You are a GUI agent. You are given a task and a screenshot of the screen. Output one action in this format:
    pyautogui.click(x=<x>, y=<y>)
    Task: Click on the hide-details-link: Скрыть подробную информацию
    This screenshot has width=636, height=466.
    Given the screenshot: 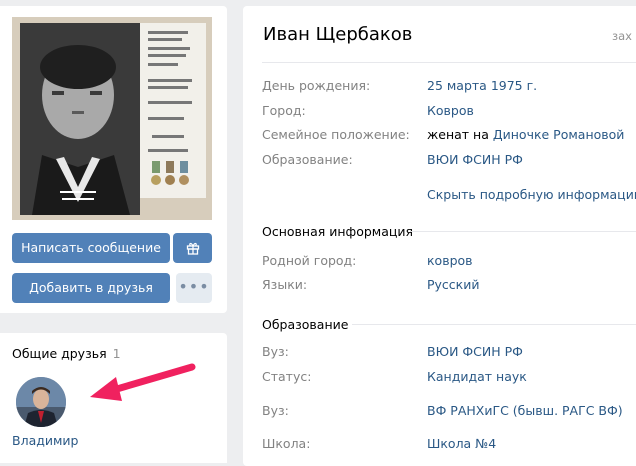 What is the action you would take?
    pyautogui.click(x=531, y=194)
    